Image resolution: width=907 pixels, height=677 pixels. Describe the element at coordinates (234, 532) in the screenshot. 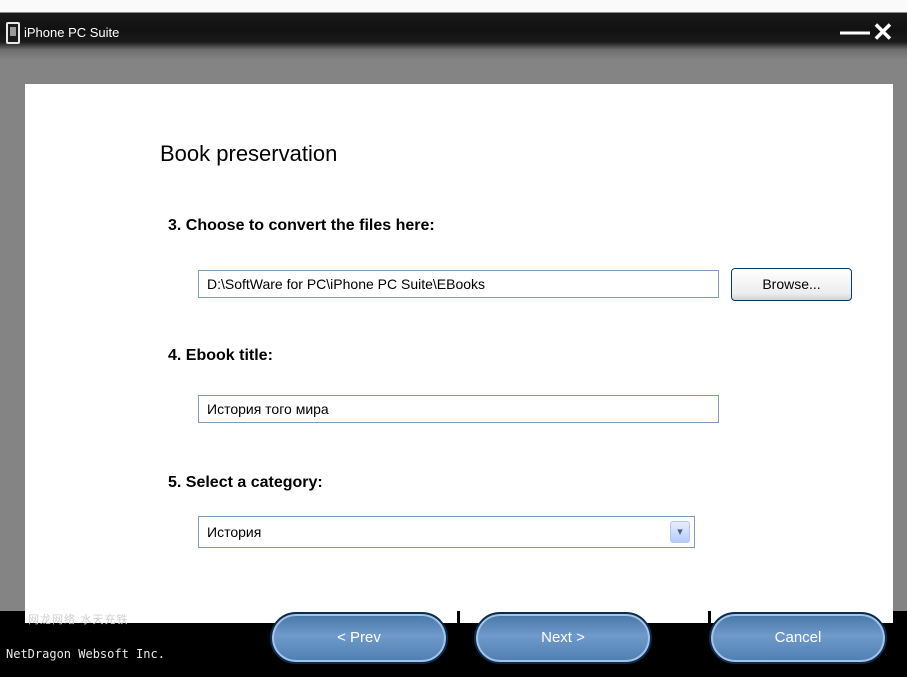

I see `category-selected-value: История` at that location.